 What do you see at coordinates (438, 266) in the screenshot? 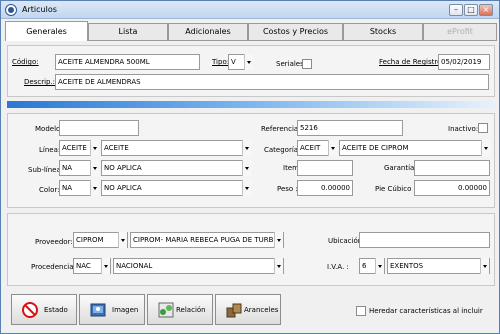
I see `iva-desc: EXENTOS` at bounding box center [438, 266].